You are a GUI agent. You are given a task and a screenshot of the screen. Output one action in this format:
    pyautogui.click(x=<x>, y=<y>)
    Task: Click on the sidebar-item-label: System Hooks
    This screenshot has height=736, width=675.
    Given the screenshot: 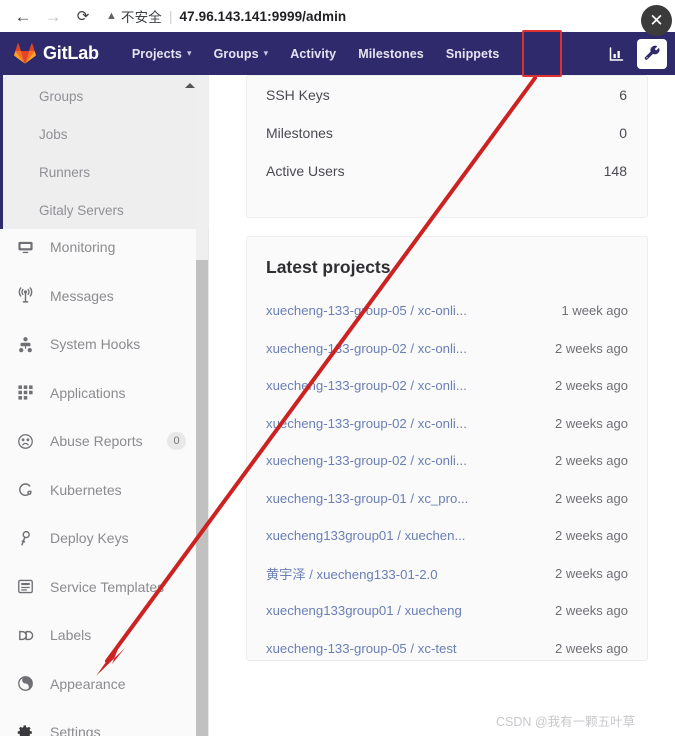 What is the action you would take?
    pyautogui.click(x=95, y=344)
    